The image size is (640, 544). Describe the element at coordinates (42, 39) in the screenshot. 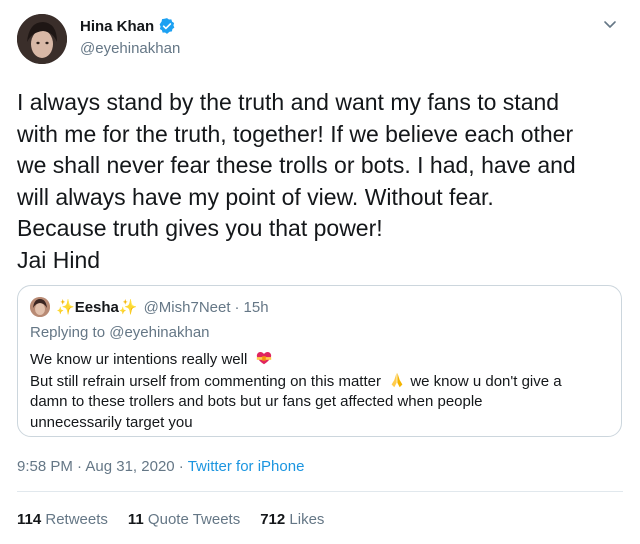

I see `author-avatar` at that location.